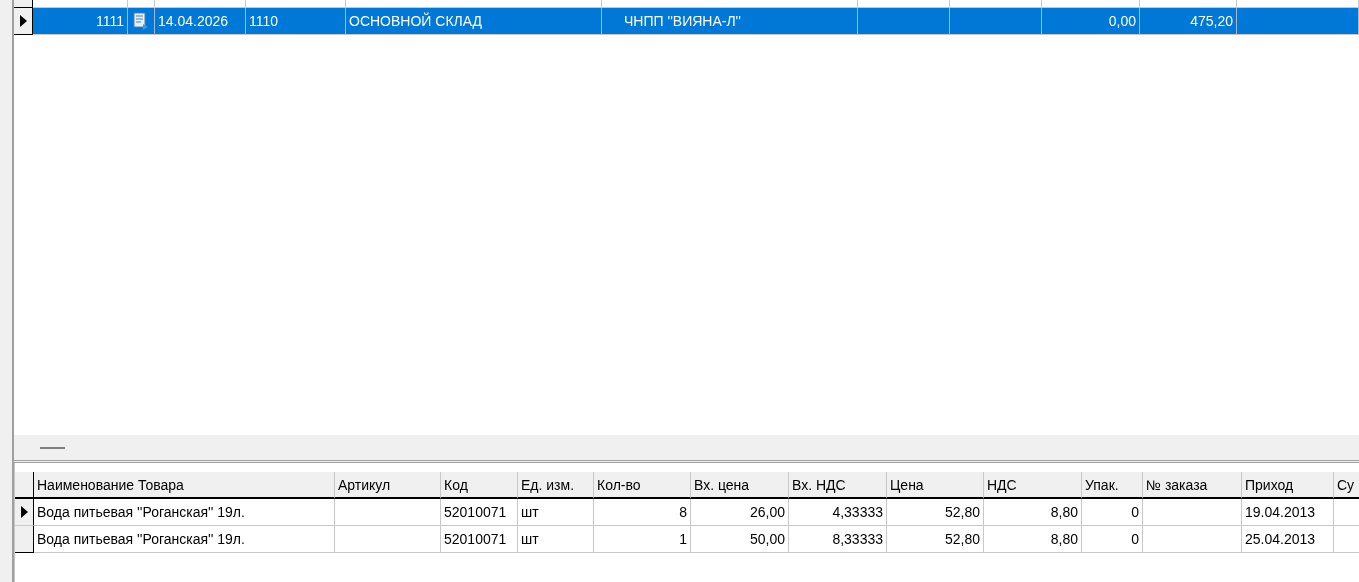 The height and width of the screenshot is (582, 1359). Describe the element at coordinates (479, 485) in the screenshot. I see `column-header: Код` at that location.